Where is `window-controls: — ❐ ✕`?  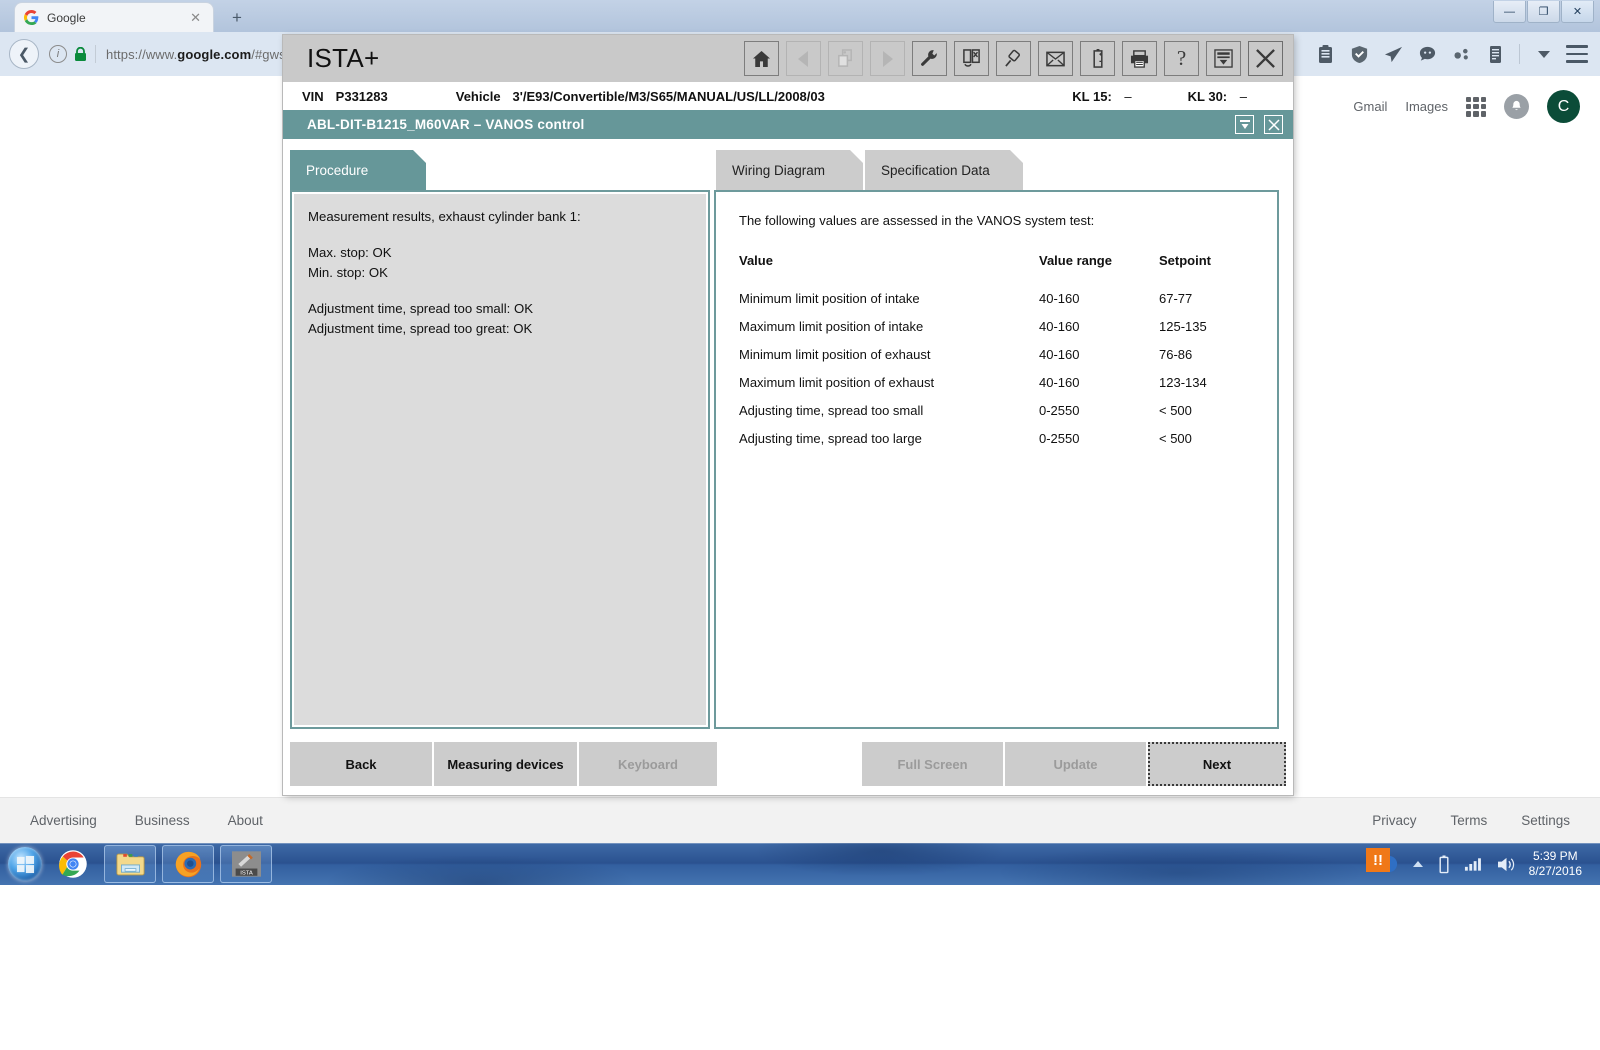 window-controls: — ❐ ✕ is located at coordinates (1543, 12).